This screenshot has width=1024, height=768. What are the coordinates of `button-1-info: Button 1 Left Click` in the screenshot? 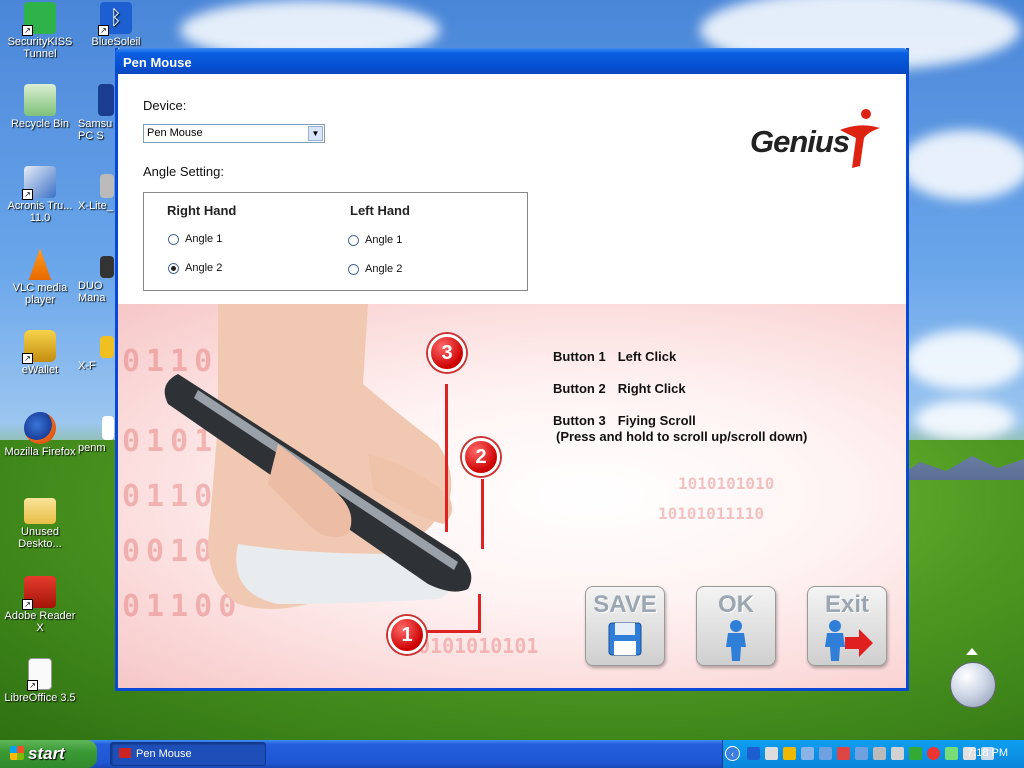 It's located at (614, 356).